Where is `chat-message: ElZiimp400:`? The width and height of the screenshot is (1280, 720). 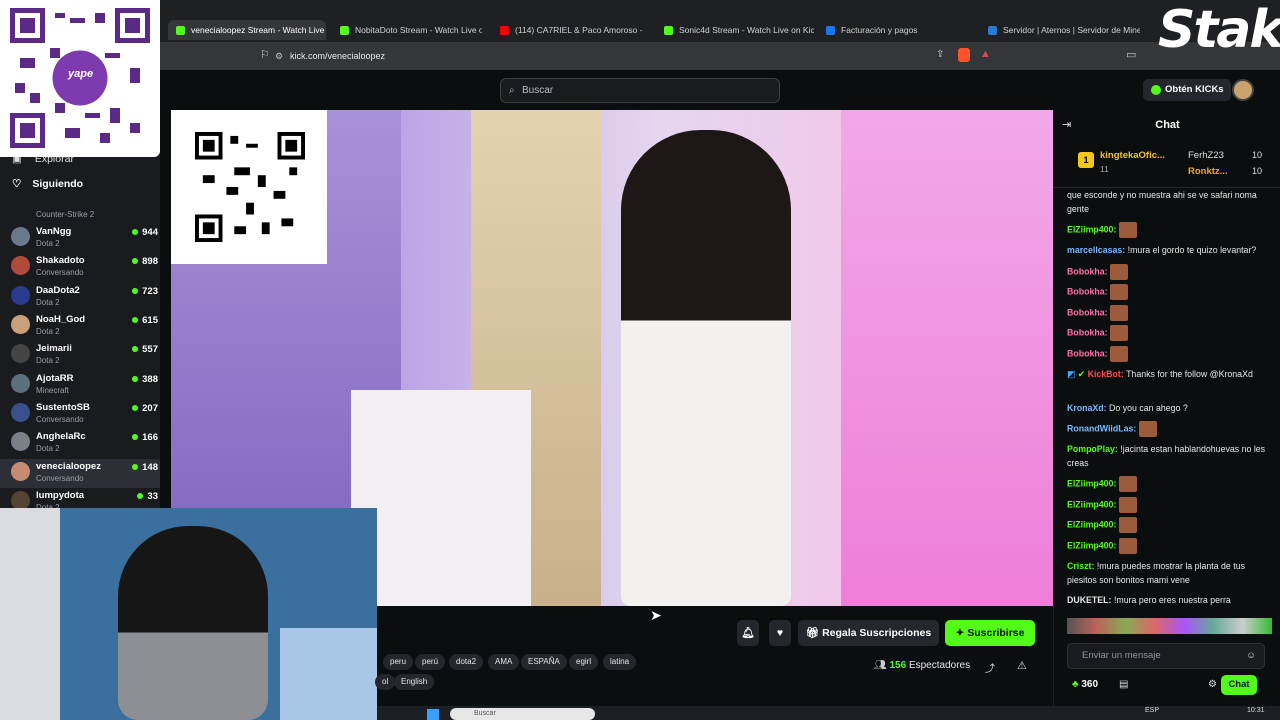
chat-message: ElZiimp400: is located at coordinates (1169, 505).